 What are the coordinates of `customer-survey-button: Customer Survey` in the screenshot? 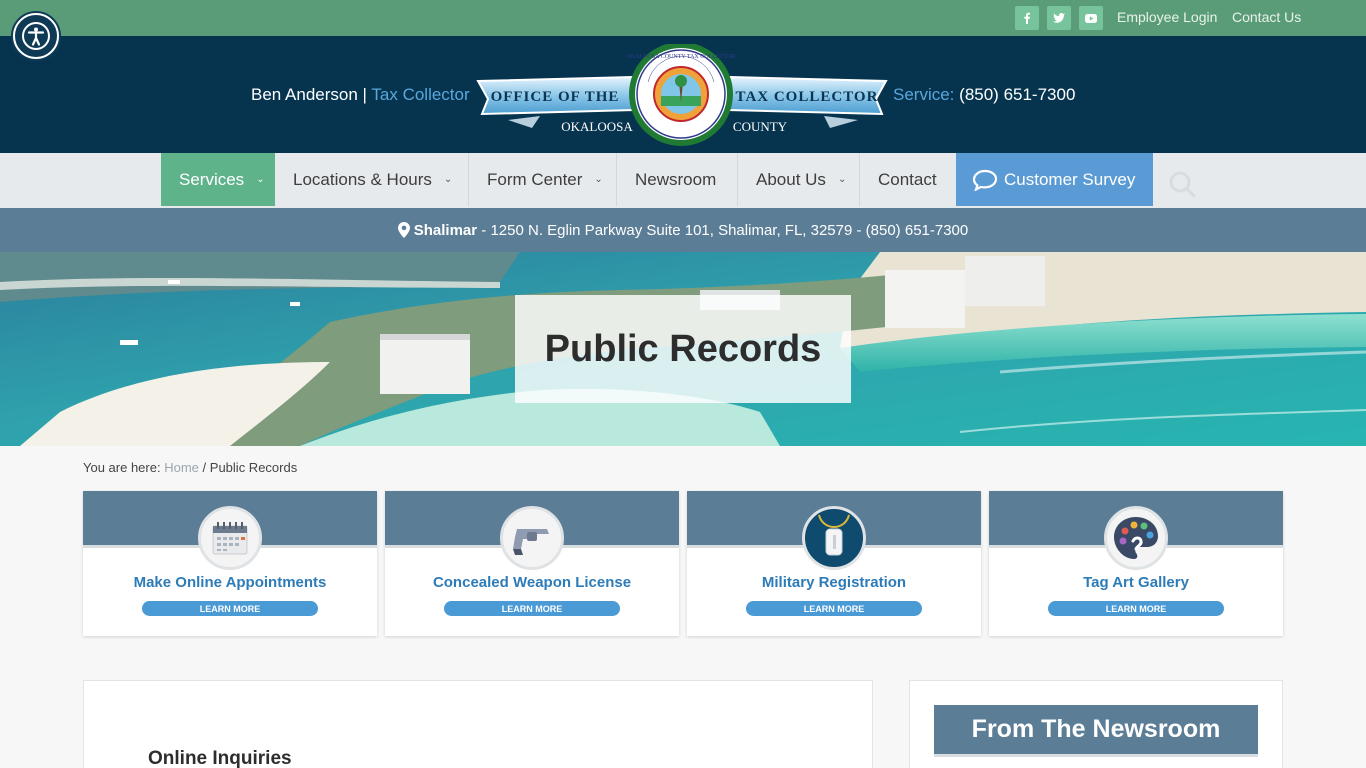 It's located at (1054, 179).